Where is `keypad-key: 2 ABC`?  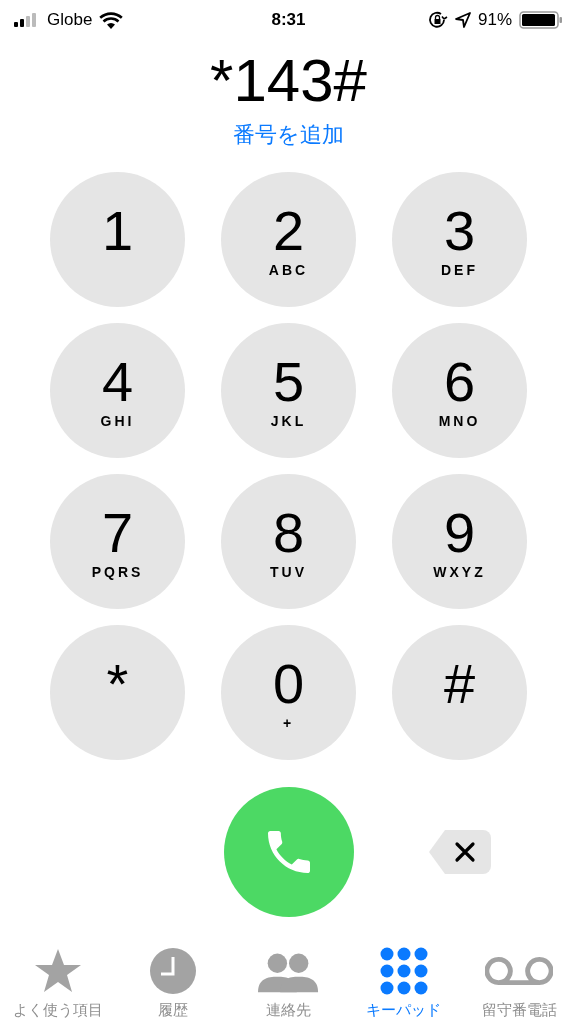 keypad-key: 2 ABC is located at coordinates (288, 239).